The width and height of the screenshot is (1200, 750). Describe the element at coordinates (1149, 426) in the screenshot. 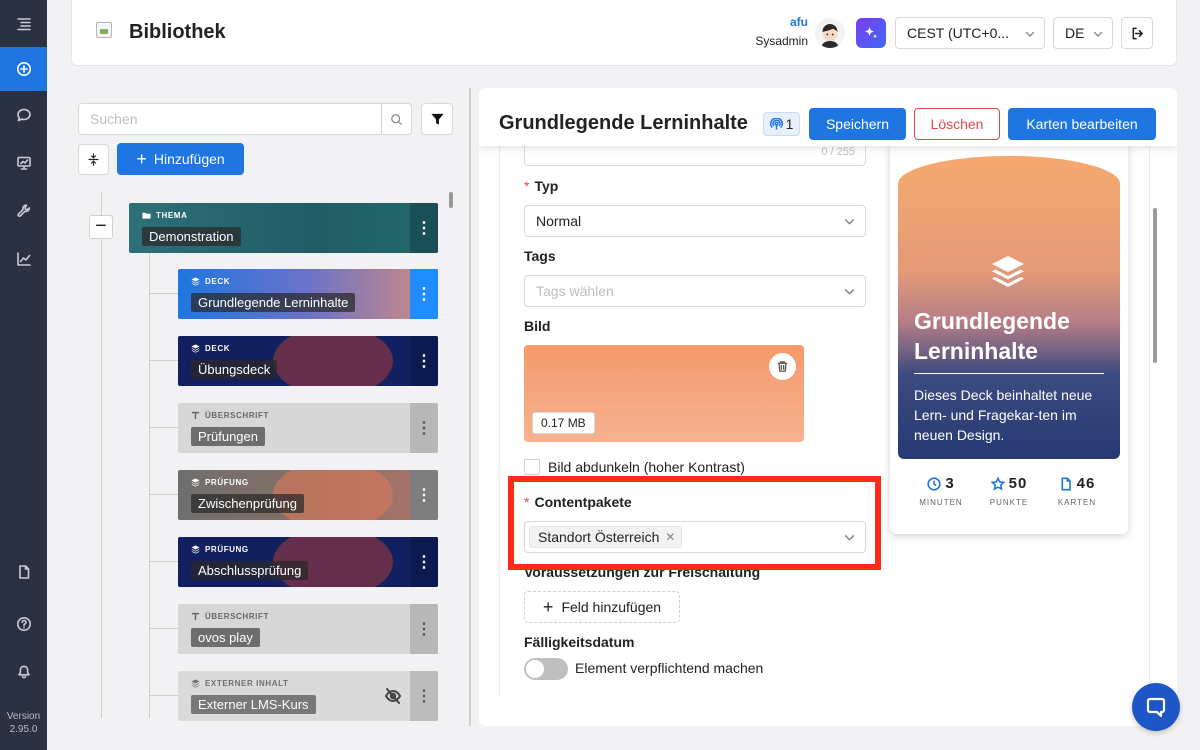

I see `panel-border` at that location.